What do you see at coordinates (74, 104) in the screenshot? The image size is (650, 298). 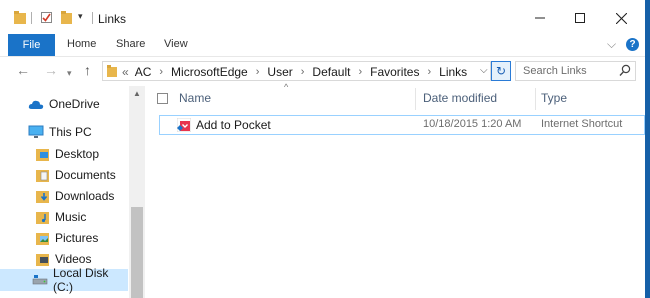 I see `sidebar-item-label: OneDrive` at bounding box center [74, 104].